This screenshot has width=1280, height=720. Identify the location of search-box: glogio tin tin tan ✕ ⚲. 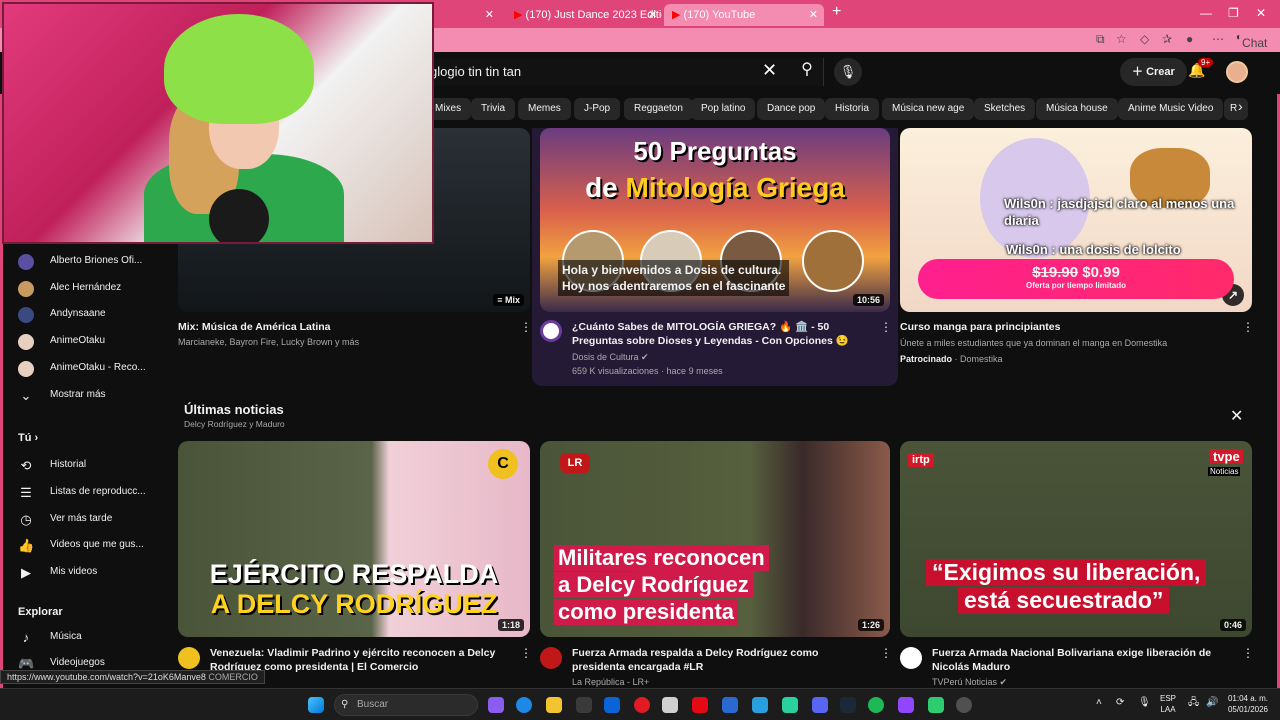
(622, 72).